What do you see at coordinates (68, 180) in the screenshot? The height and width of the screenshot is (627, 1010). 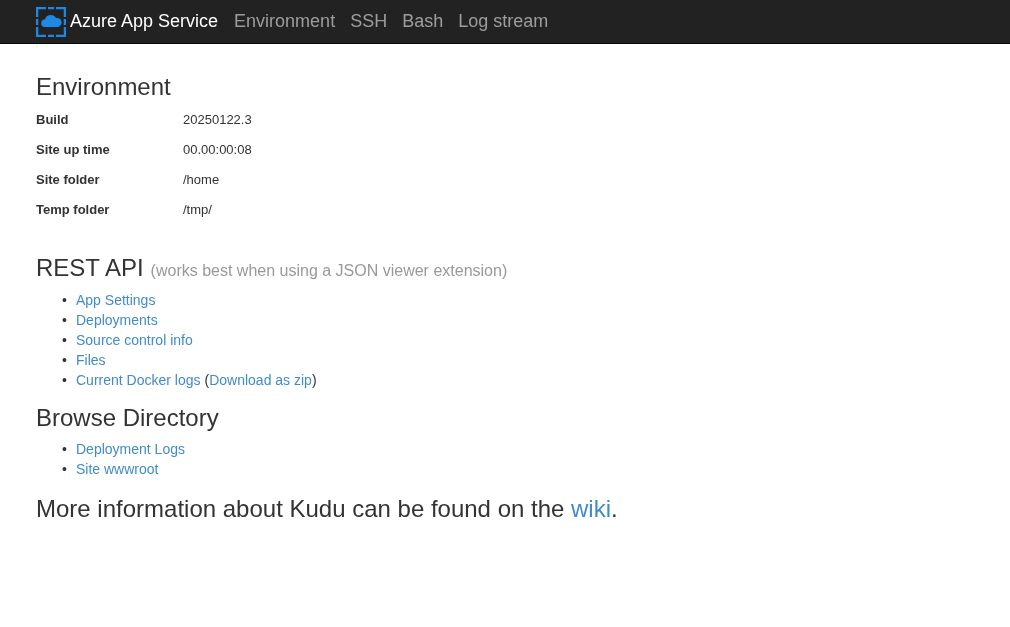 I see `field-label: Site folder` at bounding box center [68, 180].